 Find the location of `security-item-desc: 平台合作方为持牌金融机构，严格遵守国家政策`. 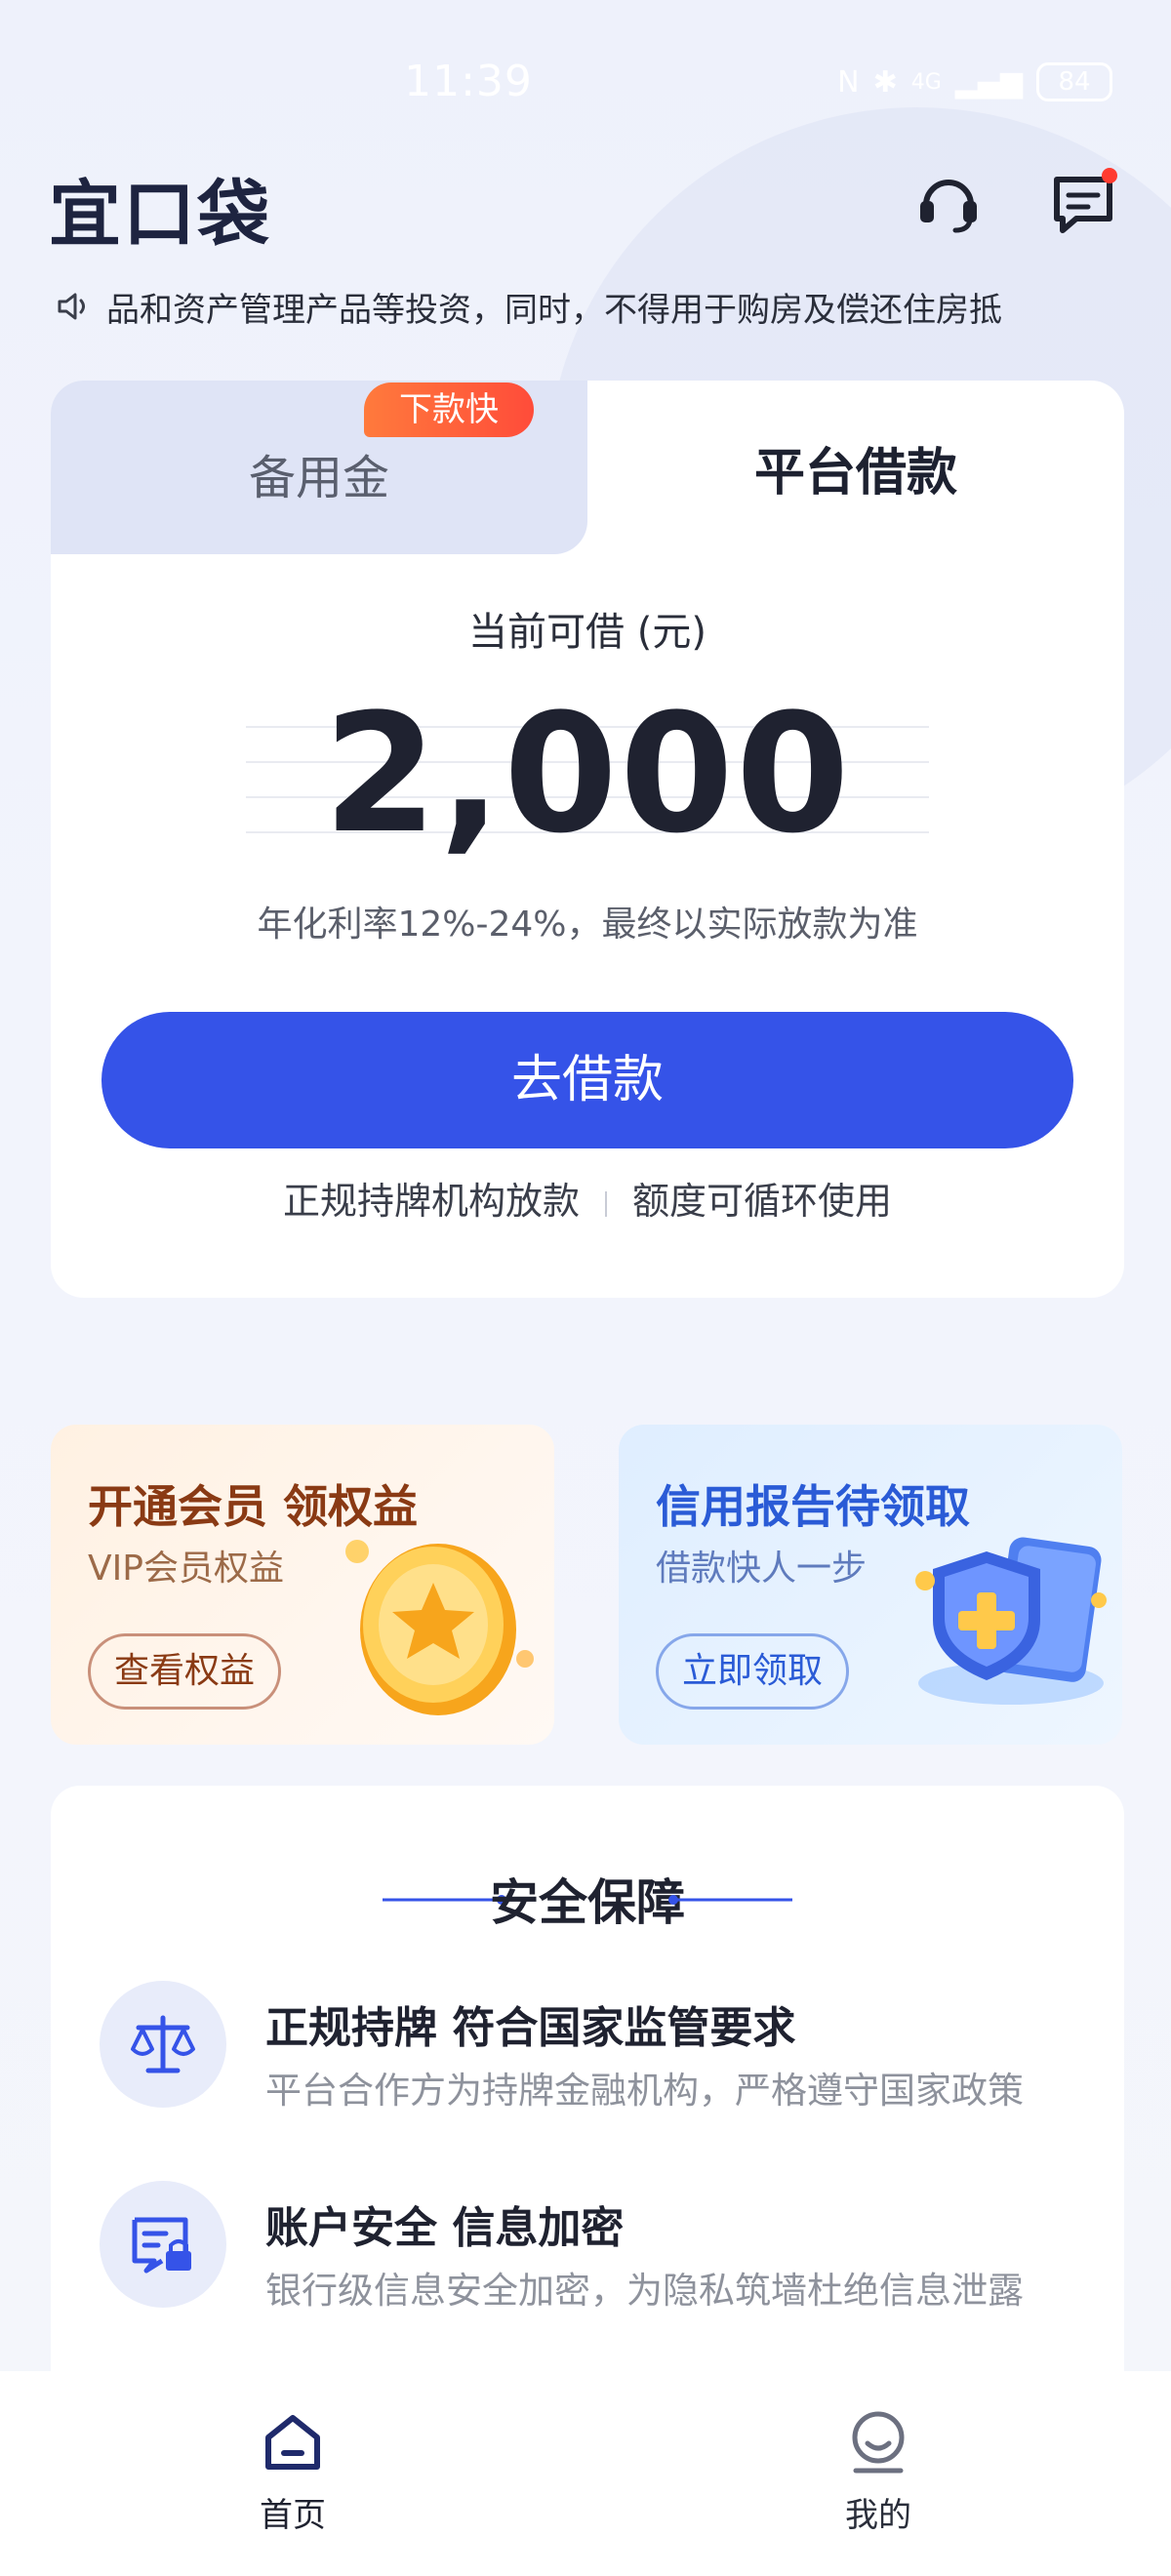

security-item-desc: 平台合作方为持牌金融机构，严格遵守国家政策 is located at coordinates (644, 2091).